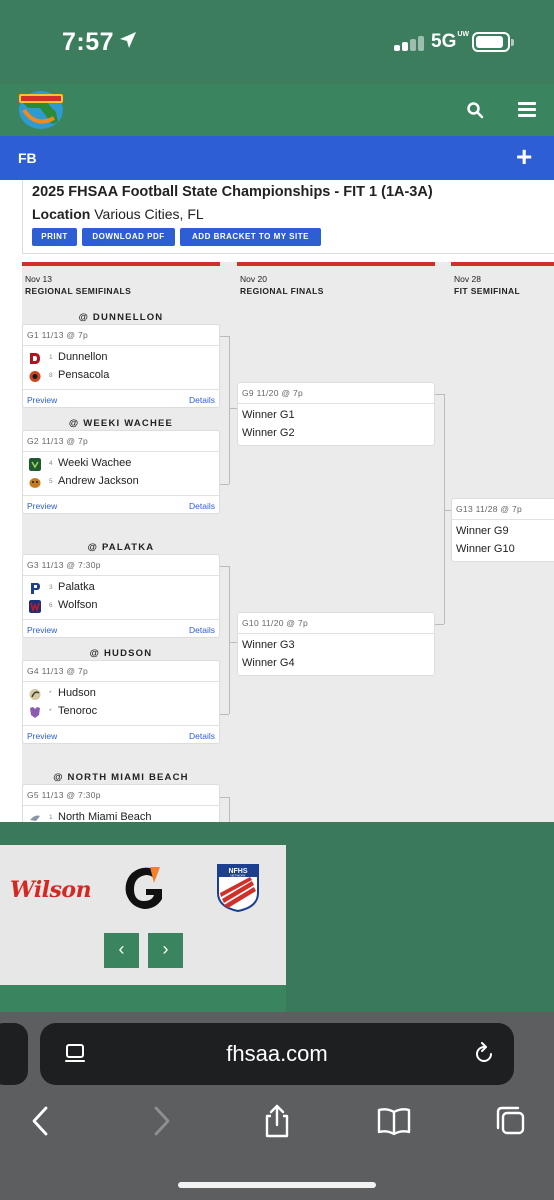  I want to click on game-card-g9: G9 11/20 @ 7p Winner G1 Winner G2, so click(336, 414).